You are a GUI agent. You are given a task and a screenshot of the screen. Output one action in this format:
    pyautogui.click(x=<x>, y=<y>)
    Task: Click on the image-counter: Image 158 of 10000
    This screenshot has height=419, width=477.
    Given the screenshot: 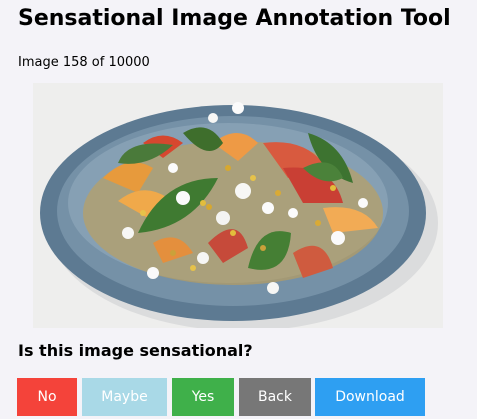 What is the action you would take?
    pyautogui.click(x=84, y=62)
    